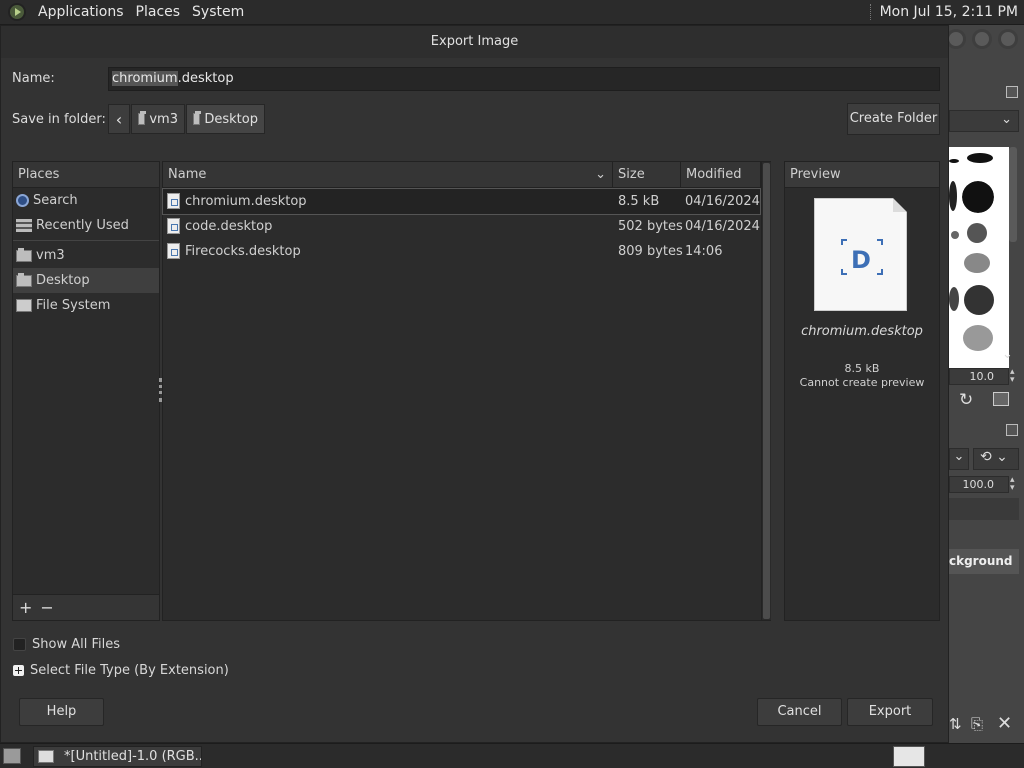  I want to click on places-header: Places, so click(86, 175).